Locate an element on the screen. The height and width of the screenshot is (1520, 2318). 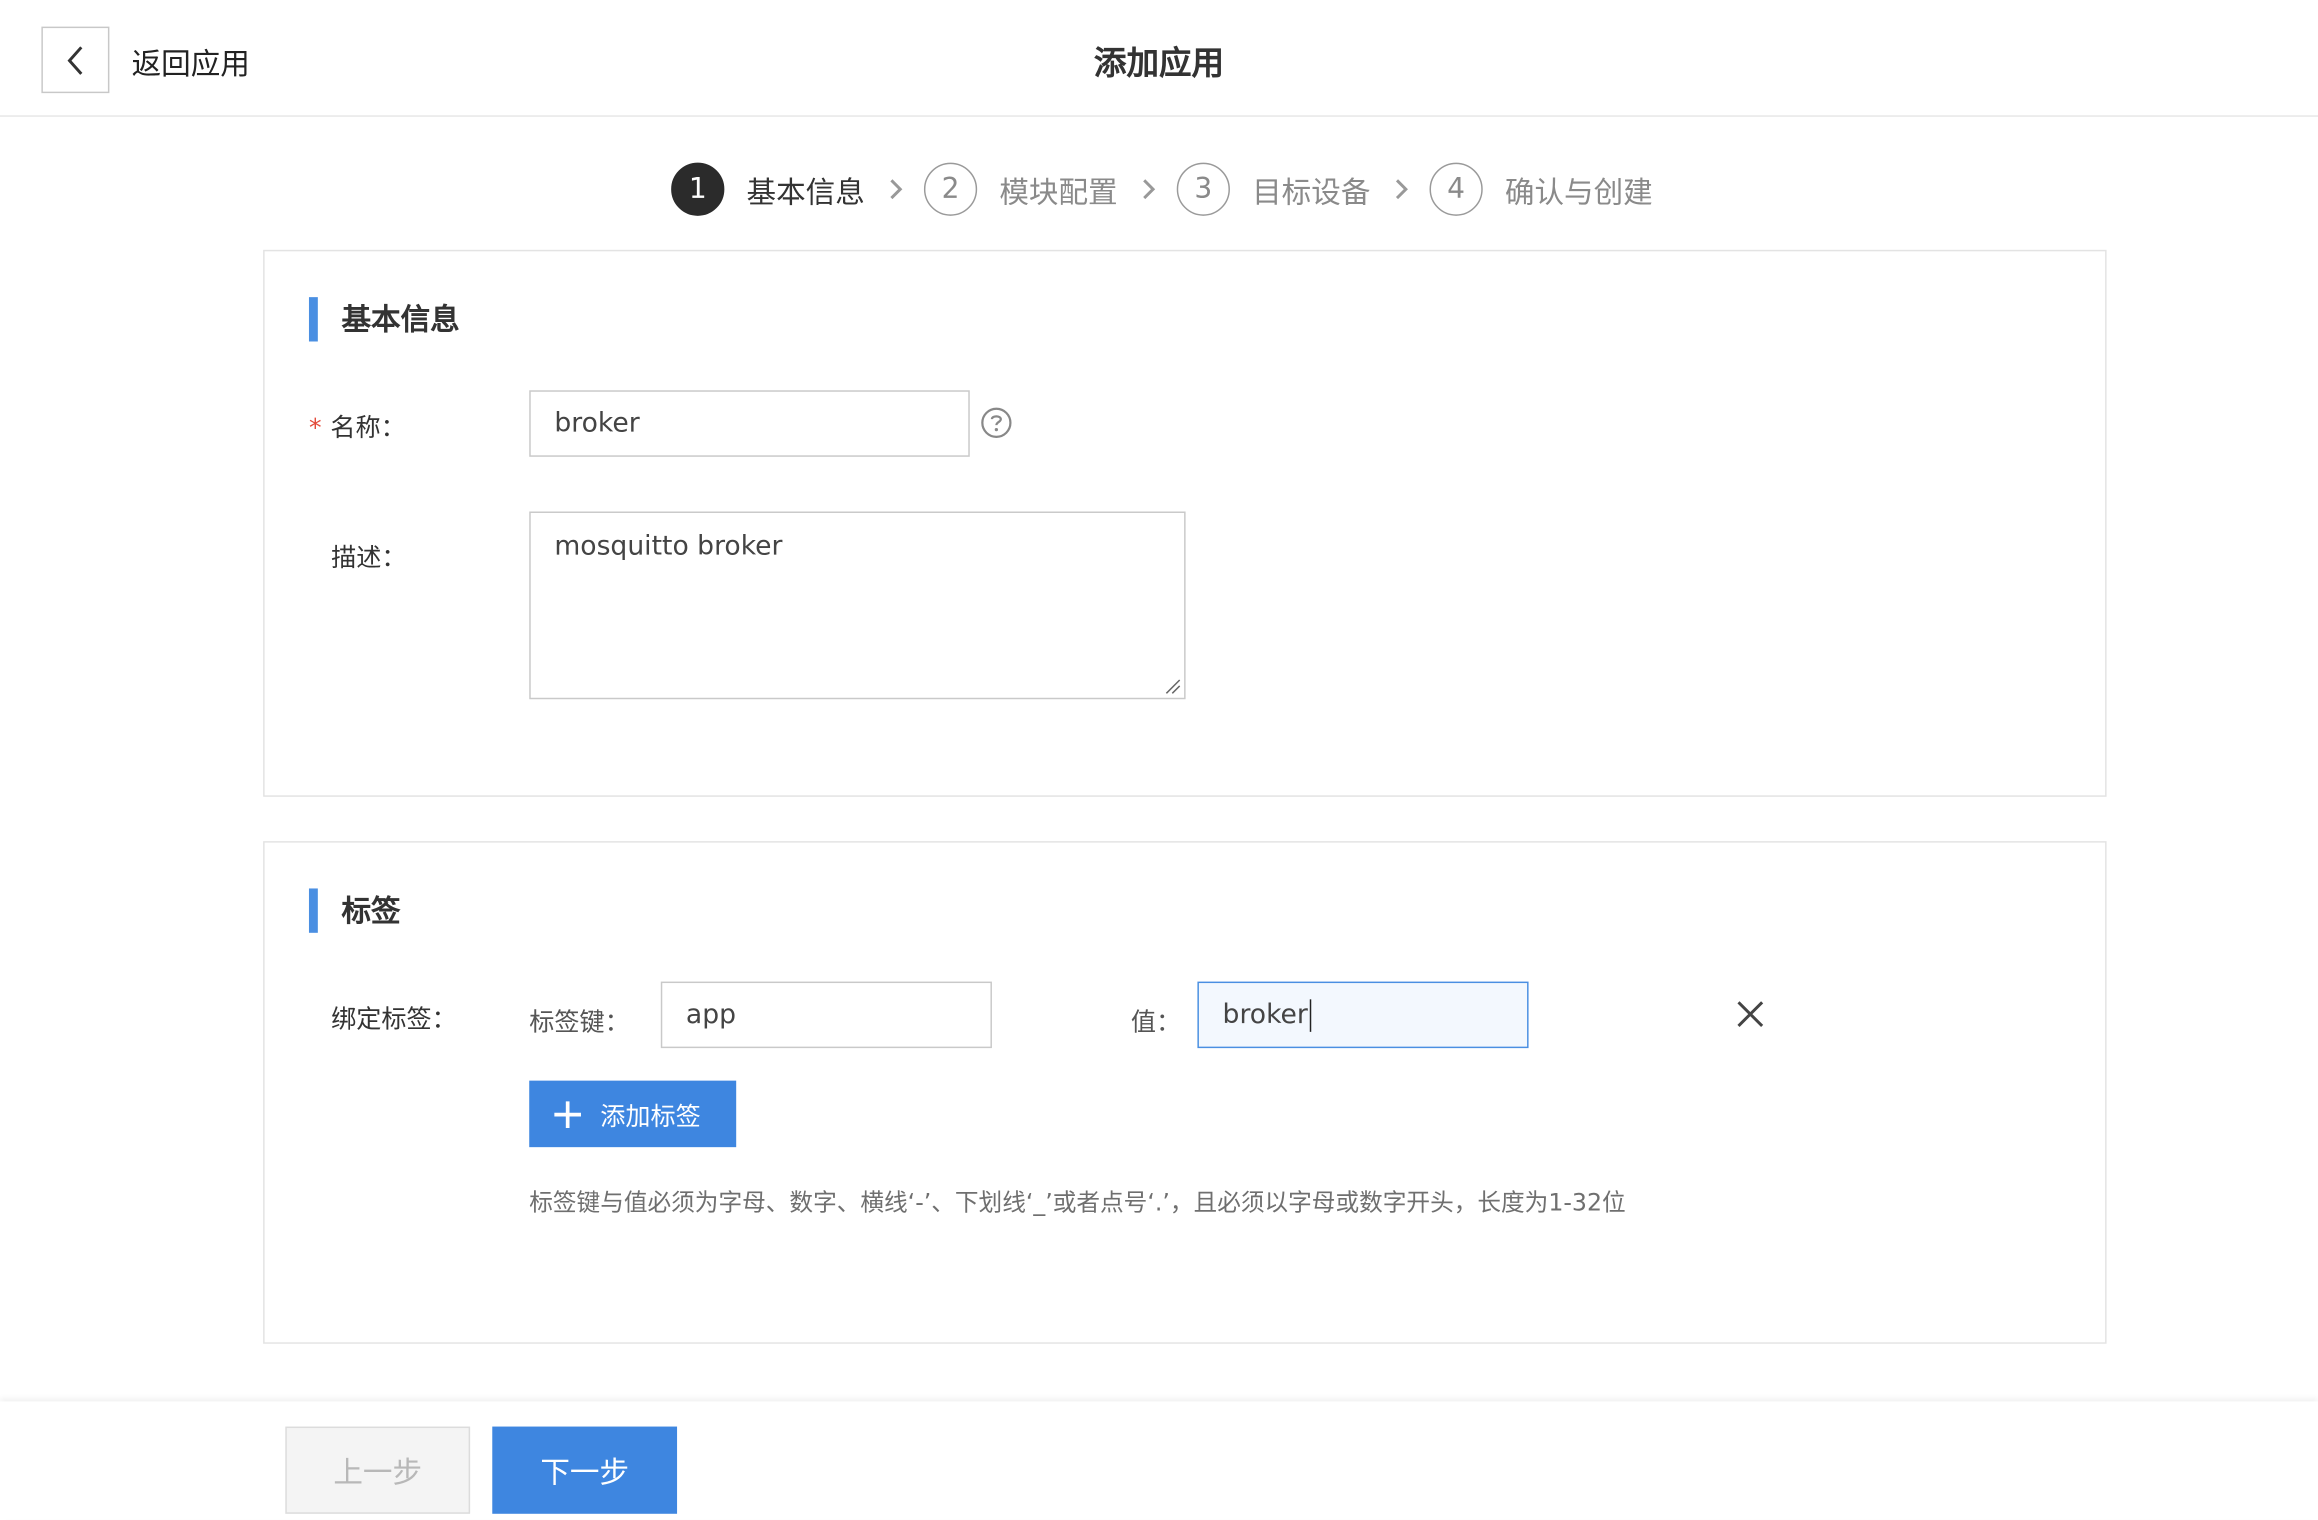
step-number: 1 is located at coordinates (698, 189).